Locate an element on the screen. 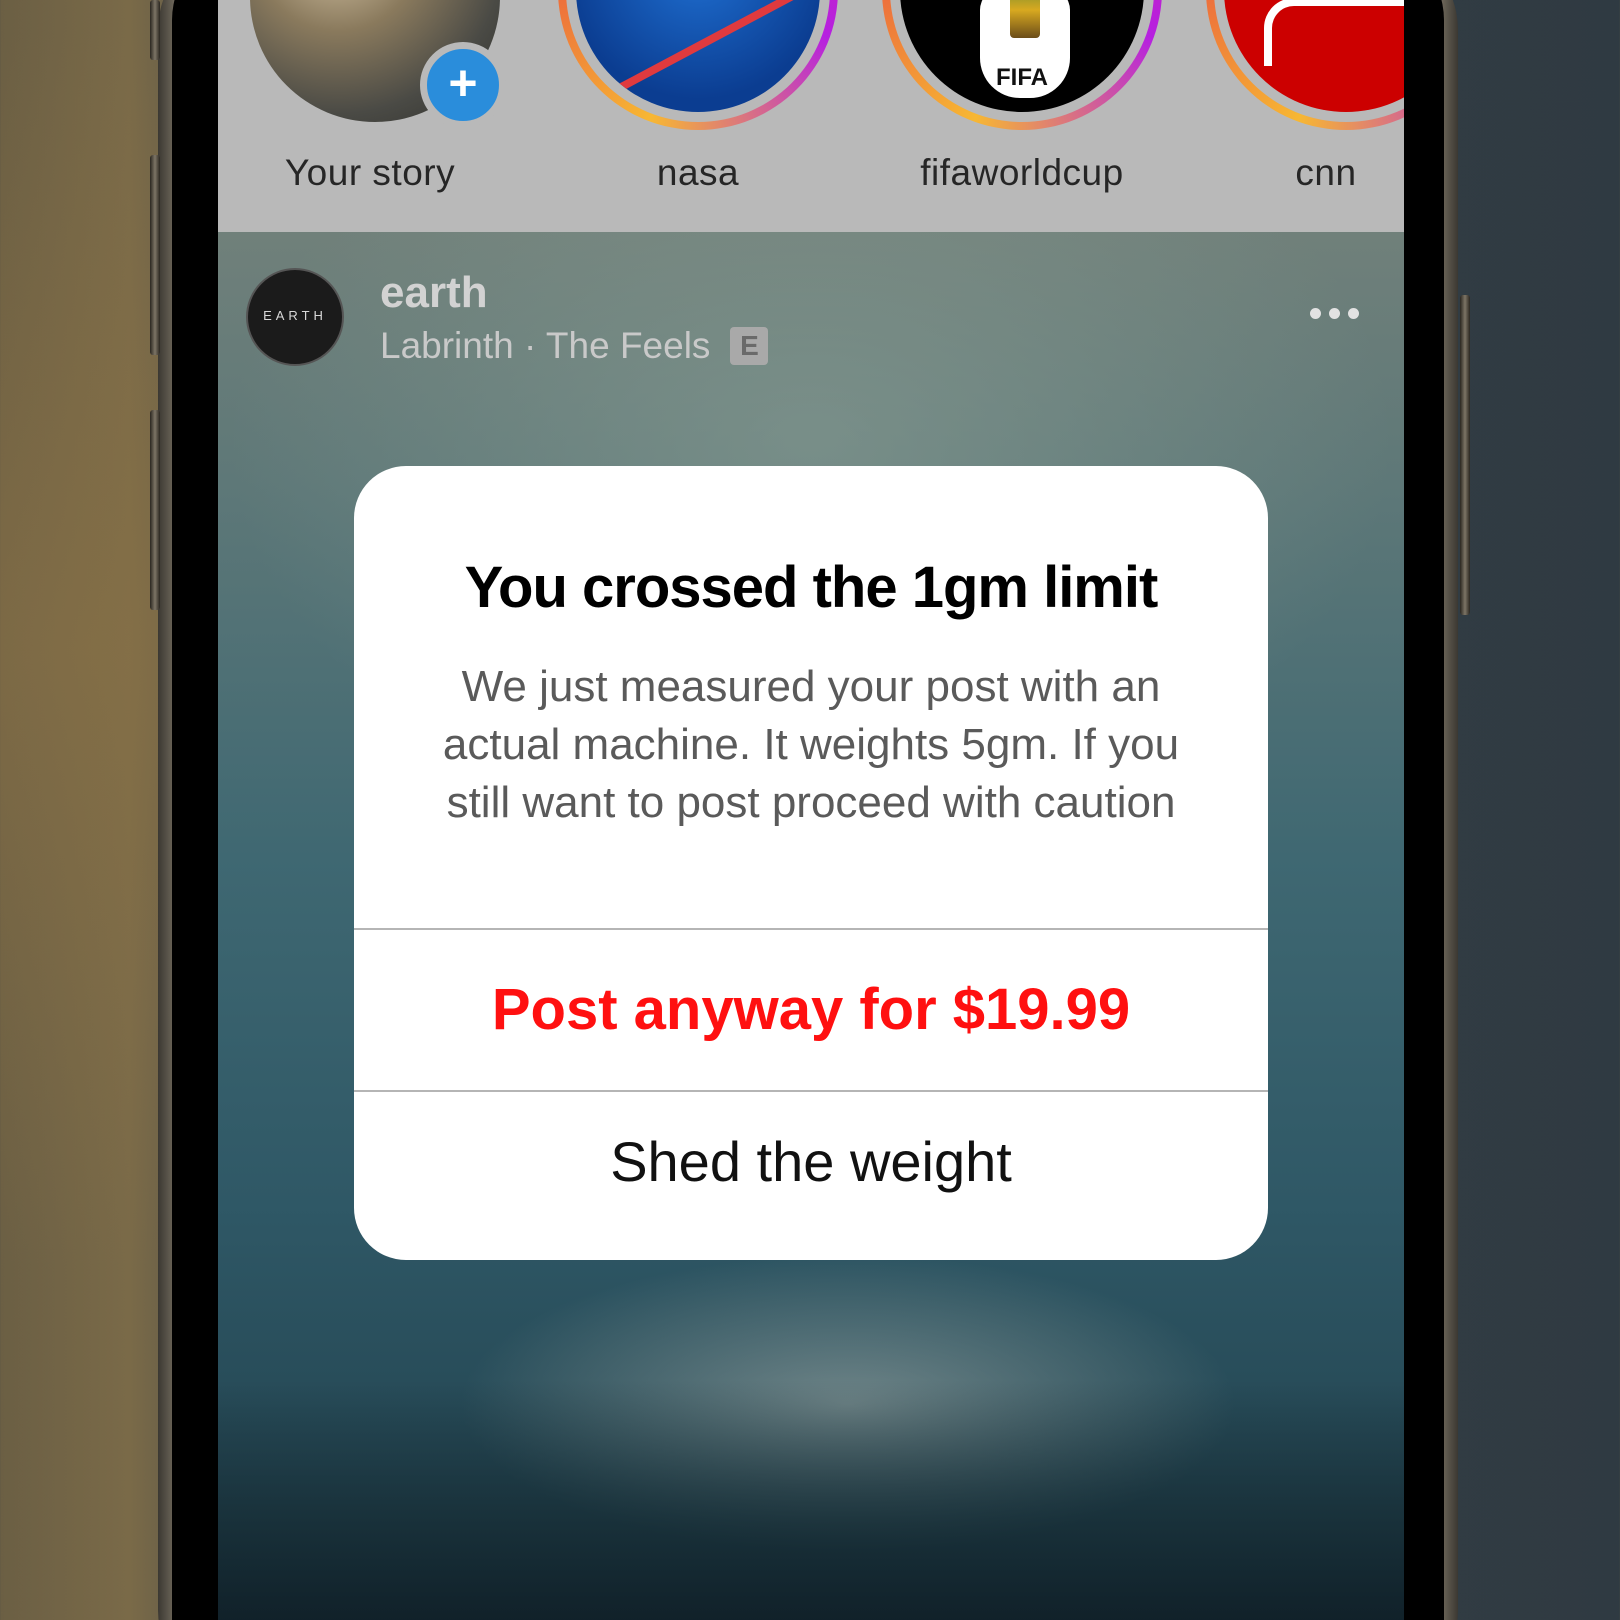  post-audio-info: Labrinth · The Feels E is located at coordinates (574, 346).